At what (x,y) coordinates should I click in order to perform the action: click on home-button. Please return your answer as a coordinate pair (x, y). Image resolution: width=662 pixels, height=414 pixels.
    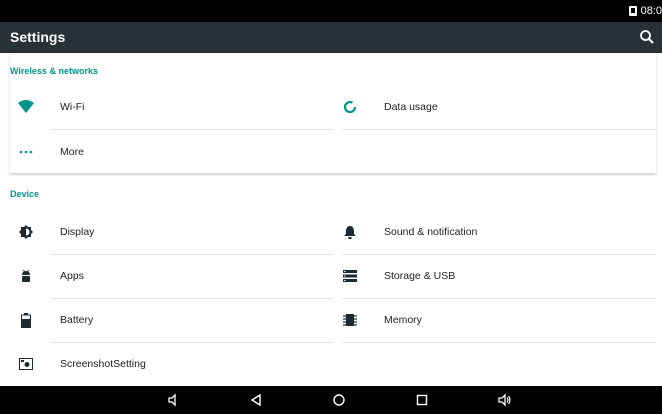
    Looking at the image, I should click on (339, 400).